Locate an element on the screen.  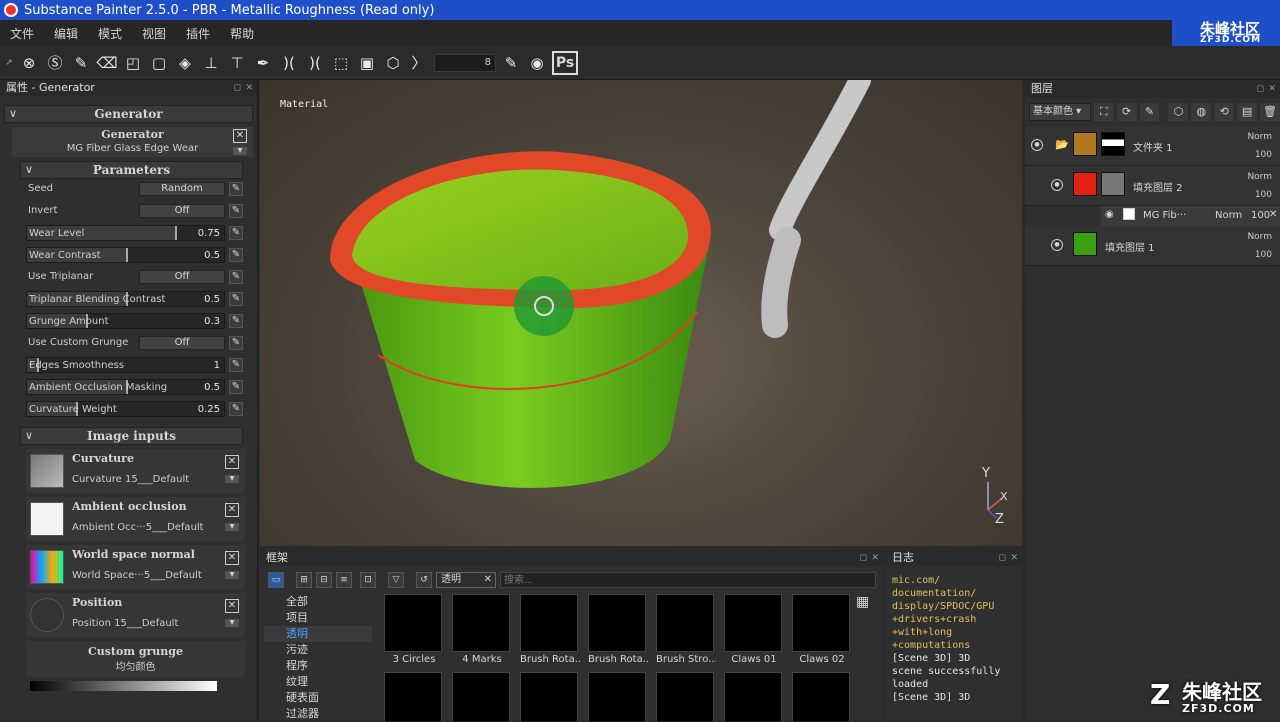
shelf-tile: Claws 02 is located at coordinates (822, 633).